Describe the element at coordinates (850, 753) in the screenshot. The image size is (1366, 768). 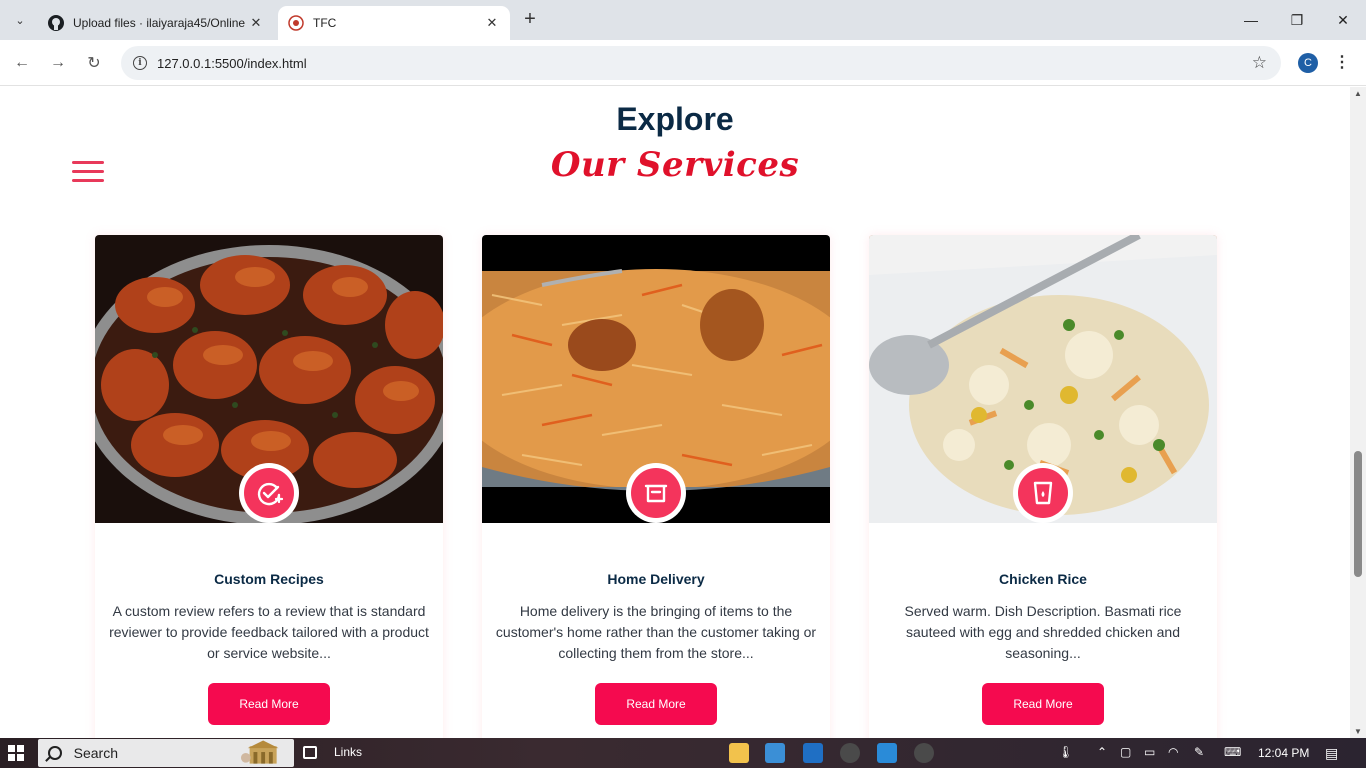
I see `chrome-icon` at that location.